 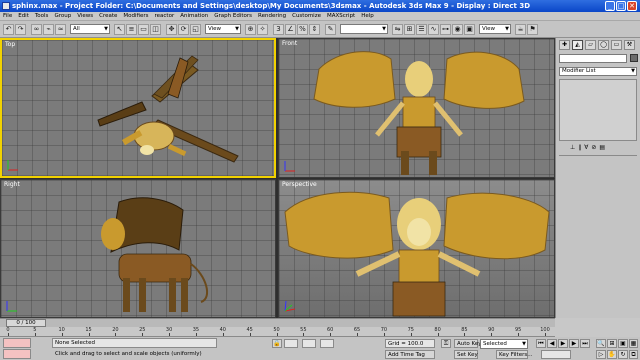 What do you see at coordinates (12, 184) in the screenshot?
I see `viewport-label: Right` at bounding box center [12, 184].